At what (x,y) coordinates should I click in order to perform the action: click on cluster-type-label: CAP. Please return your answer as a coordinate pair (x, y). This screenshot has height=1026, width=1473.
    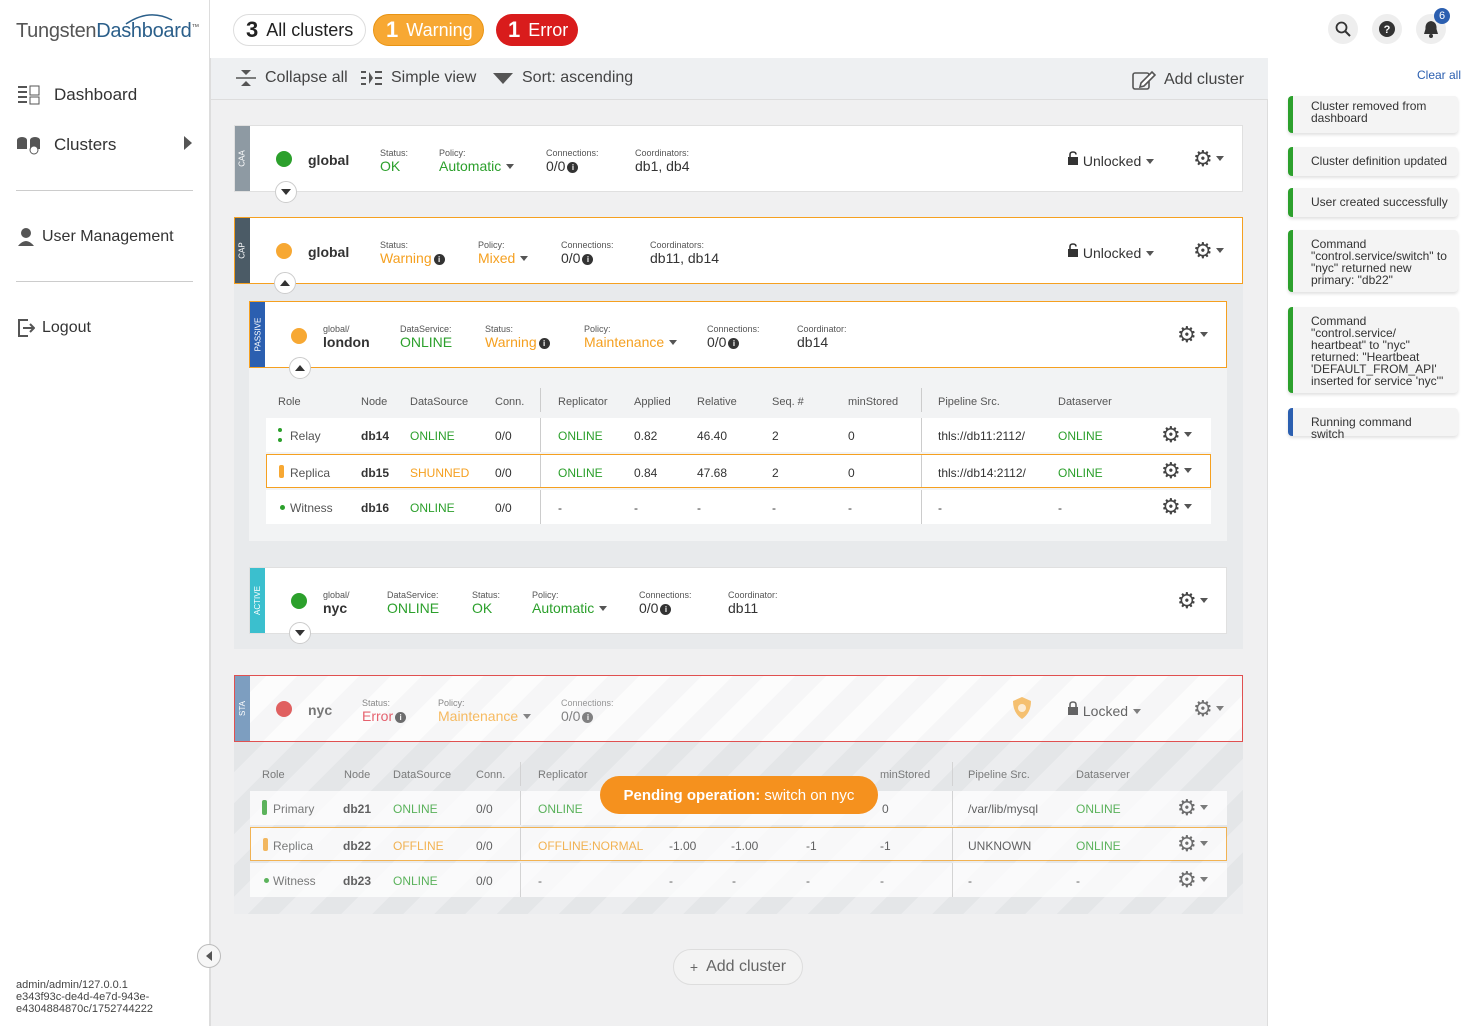
    Looking at the image, I should click on (243, 250).